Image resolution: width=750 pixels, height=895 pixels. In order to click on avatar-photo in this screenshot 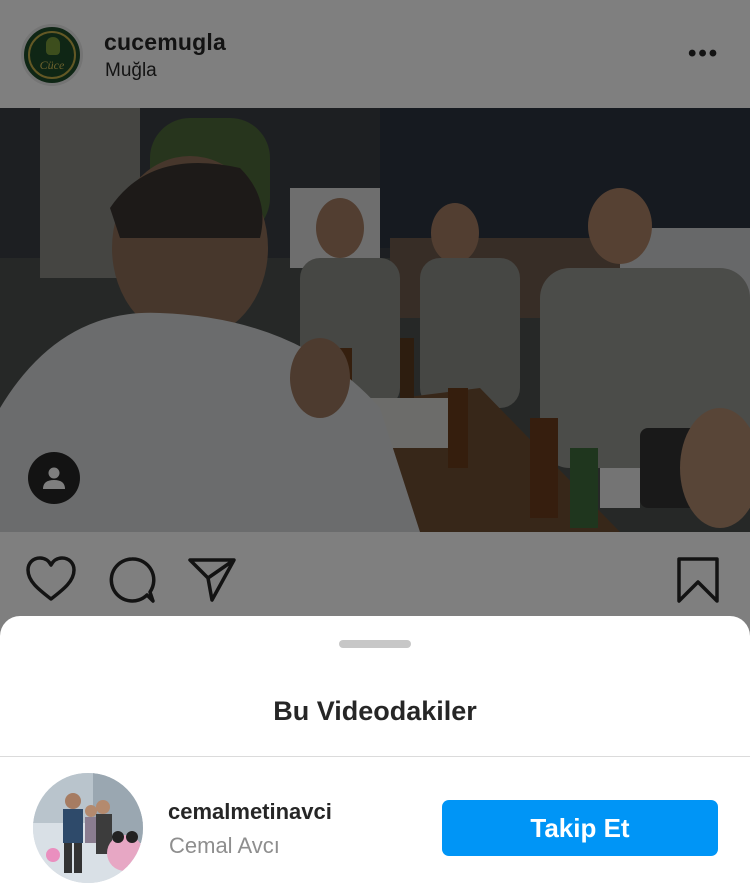, I will do `click(88, 828)`.